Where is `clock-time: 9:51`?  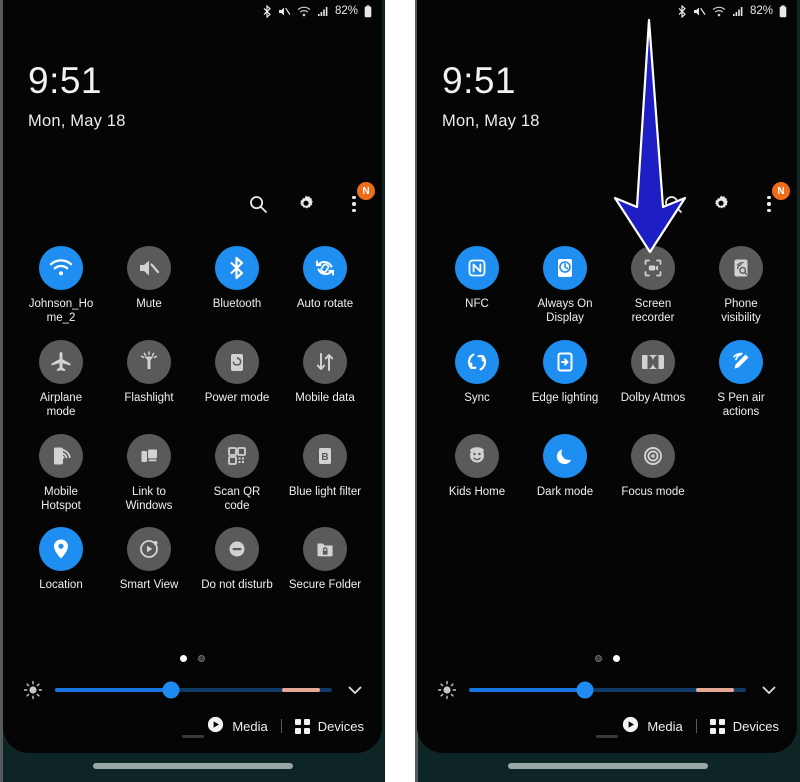
clock-time: 9:51 is located at coordinates (479, 80).